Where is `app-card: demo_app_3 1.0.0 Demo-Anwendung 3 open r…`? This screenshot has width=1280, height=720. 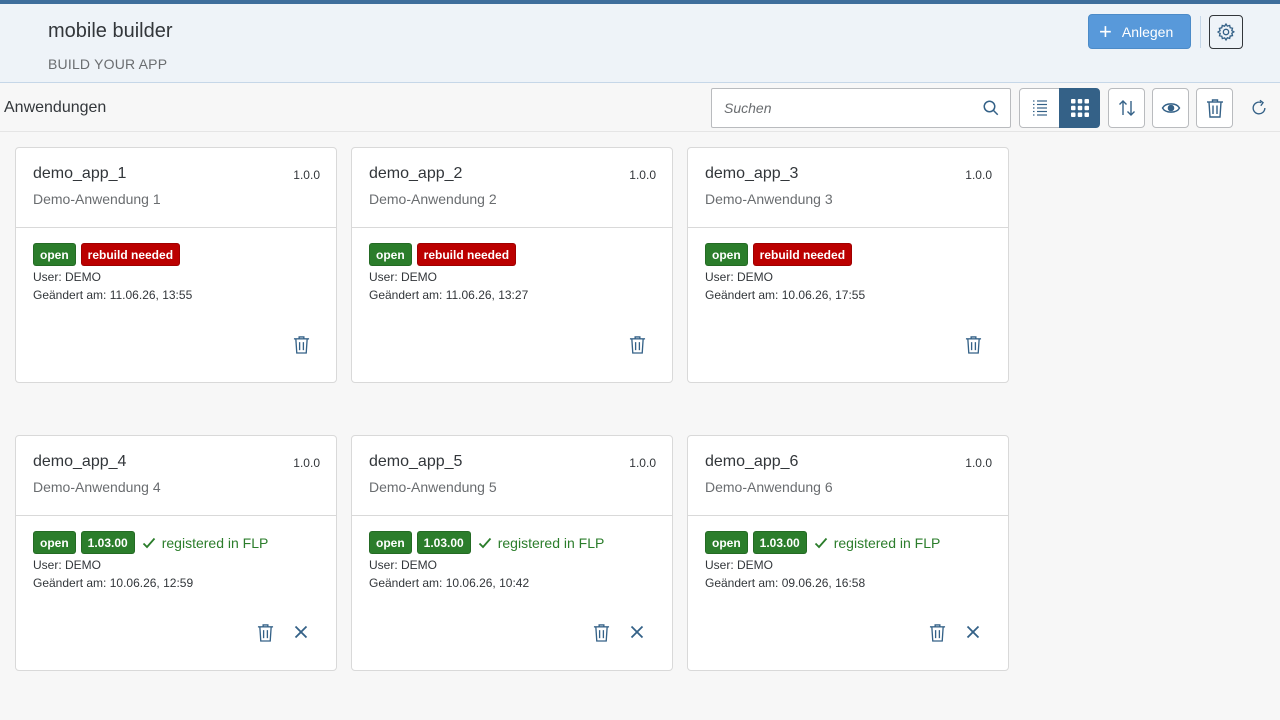 app-card: demo_app_3 1.0.0 Demo-Anwendung 3 open r… is located at coordinates (848, 265).